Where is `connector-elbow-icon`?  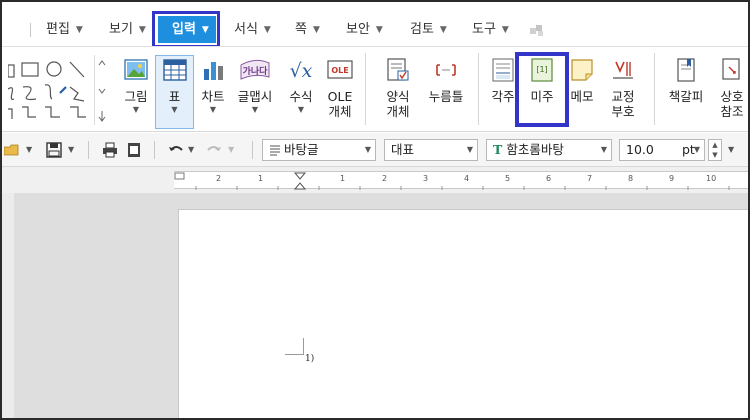
connector-elbow-icon is located at coordinates (29, 112).